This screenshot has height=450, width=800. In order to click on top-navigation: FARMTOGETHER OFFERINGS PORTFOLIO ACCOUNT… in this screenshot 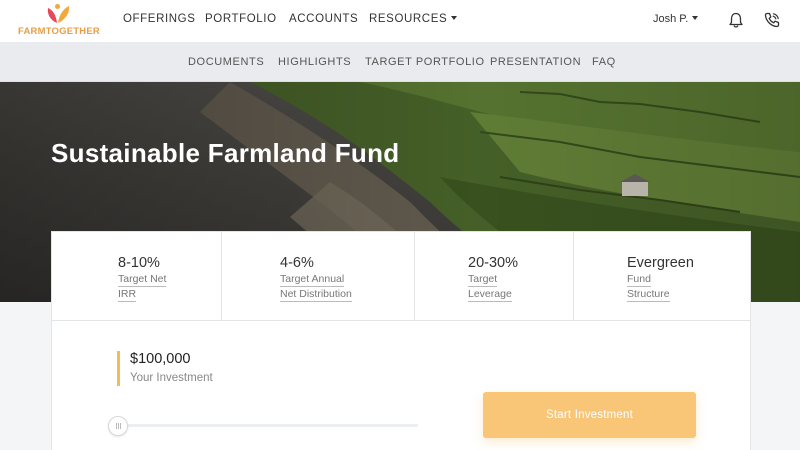, I will do `click(400, 21)`.